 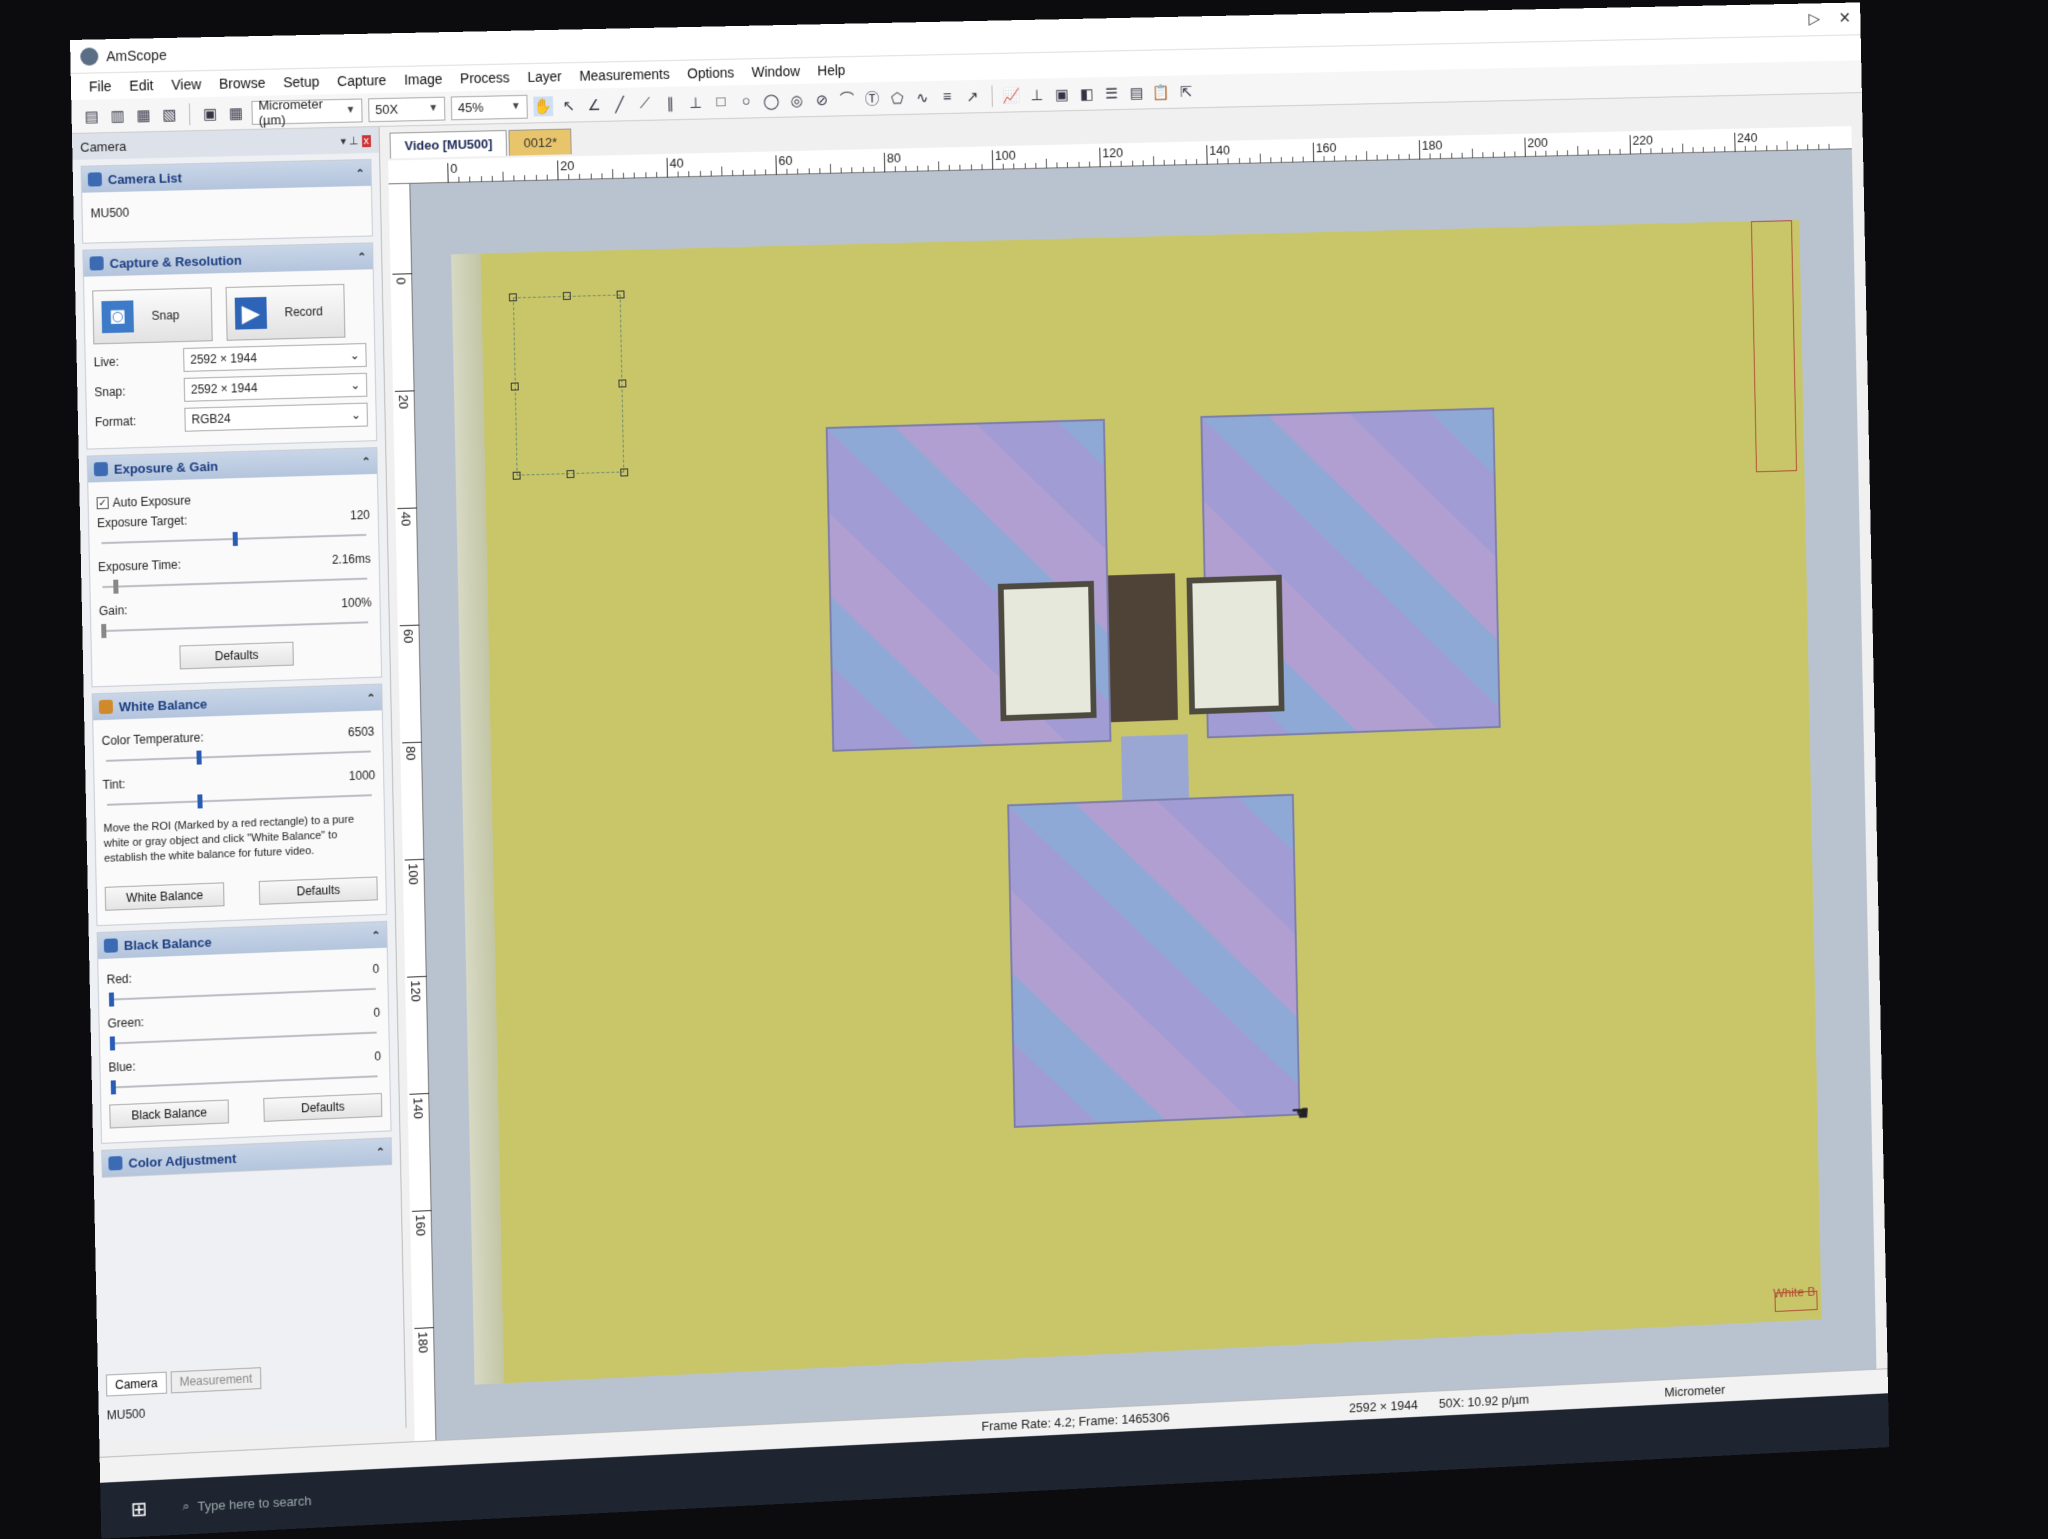 What do you see at coordinates (1012, 95) in the screenshot?
I see `measure-chart-icon: 📈` at bounding box center [1012, 95].